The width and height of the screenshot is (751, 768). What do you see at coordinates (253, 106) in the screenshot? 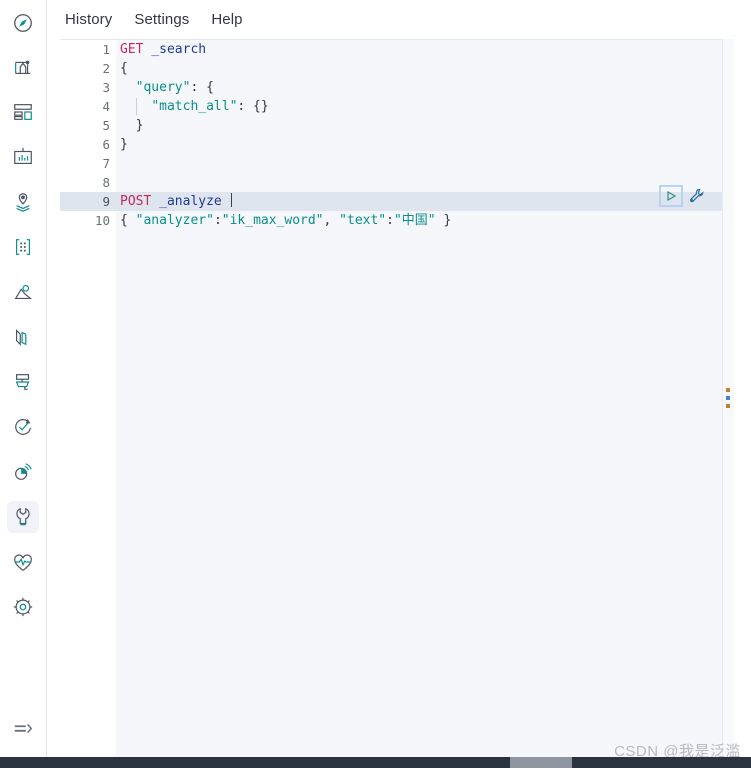
I see `code-token: : {}` at bounding box center [253, 106].